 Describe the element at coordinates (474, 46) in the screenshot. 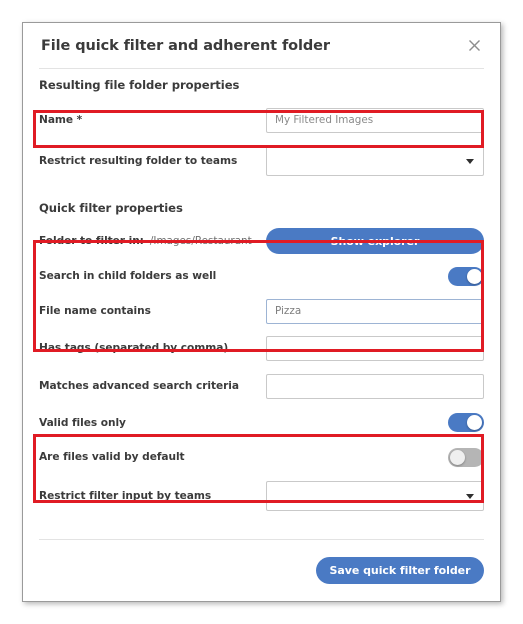

I see `close-icon` at that location.